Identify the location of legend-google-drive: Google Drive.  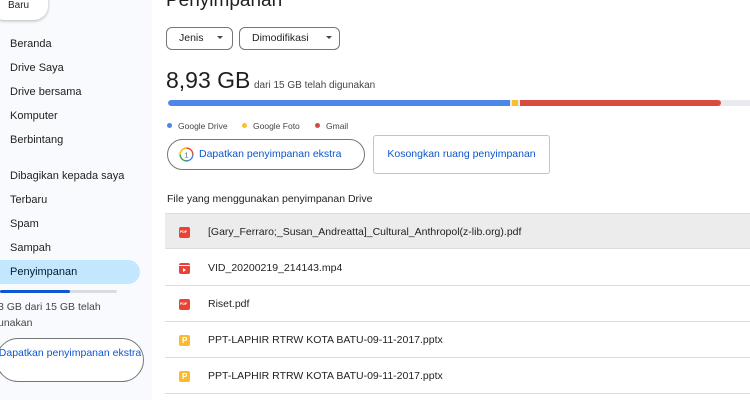
(197, 126).